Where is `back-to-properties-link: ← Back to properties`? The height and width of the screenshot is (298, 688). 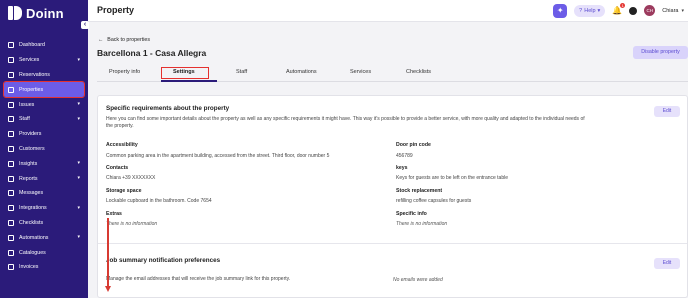 back-to-properties-link: ← Back to properties is located at coordinates (124, 40).